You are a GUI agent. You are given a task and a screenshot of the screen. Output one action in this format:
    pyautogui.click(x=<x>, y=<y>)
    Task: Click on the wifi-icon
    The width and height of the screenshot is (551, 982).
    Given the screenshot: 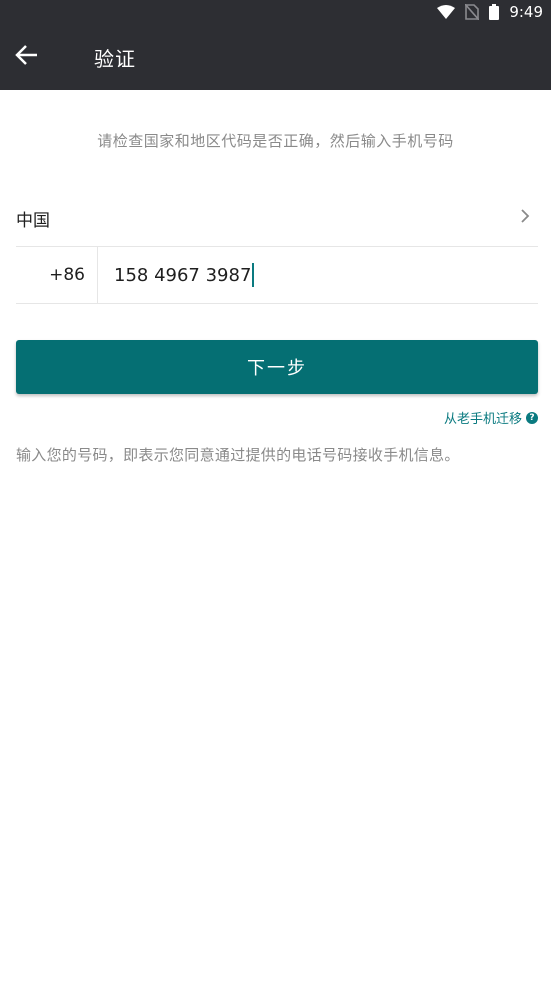 What is the action you would take?
    pyautogui.click(x=446, y=12)
    